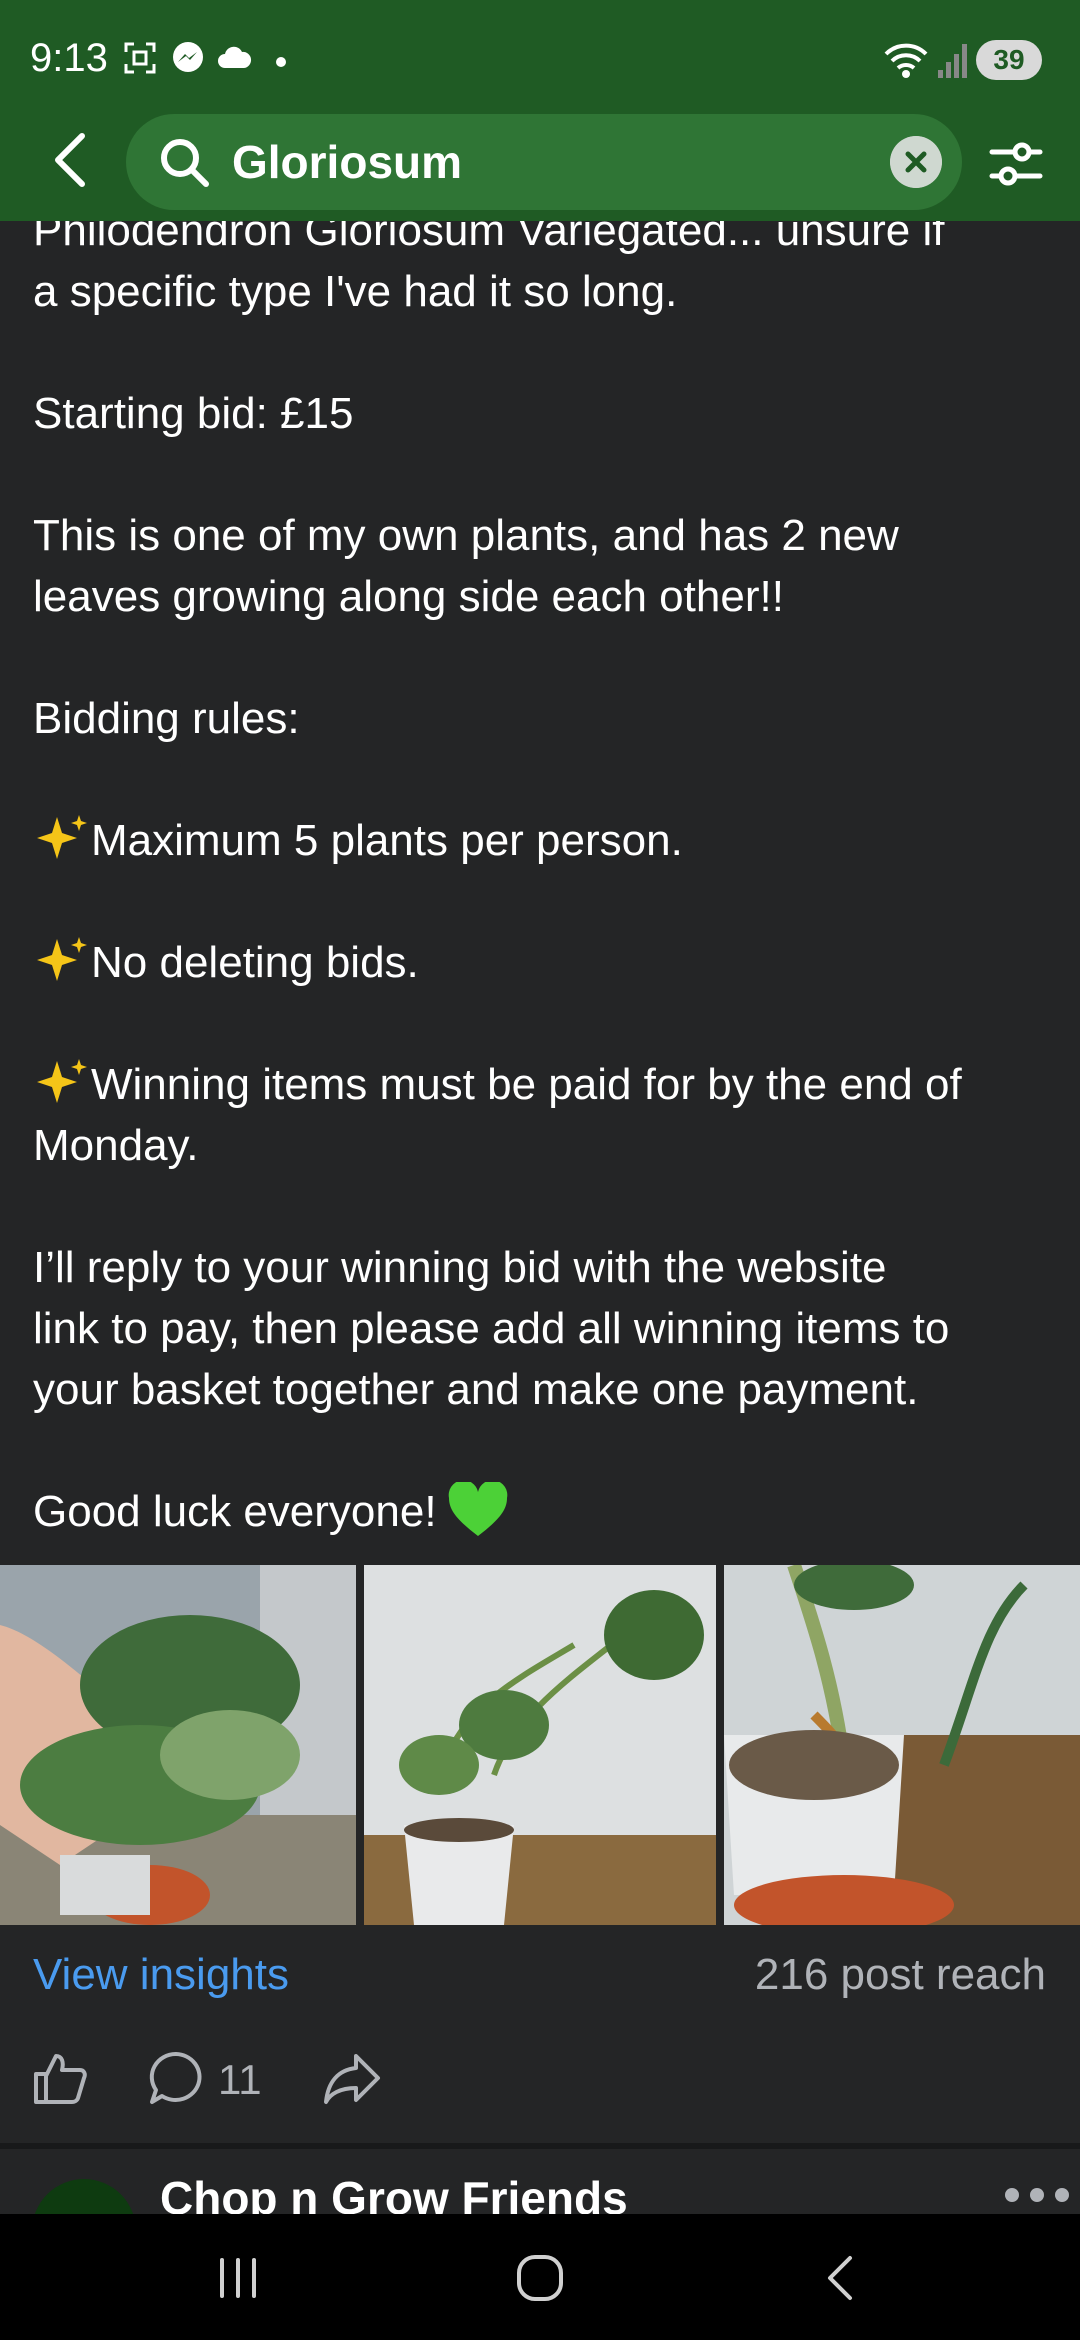  What do you see at coordinates (235, 1511) in the screenshot?
I see `good-luck-text: Good luck everyone!` at bounding box center [235, 1511].